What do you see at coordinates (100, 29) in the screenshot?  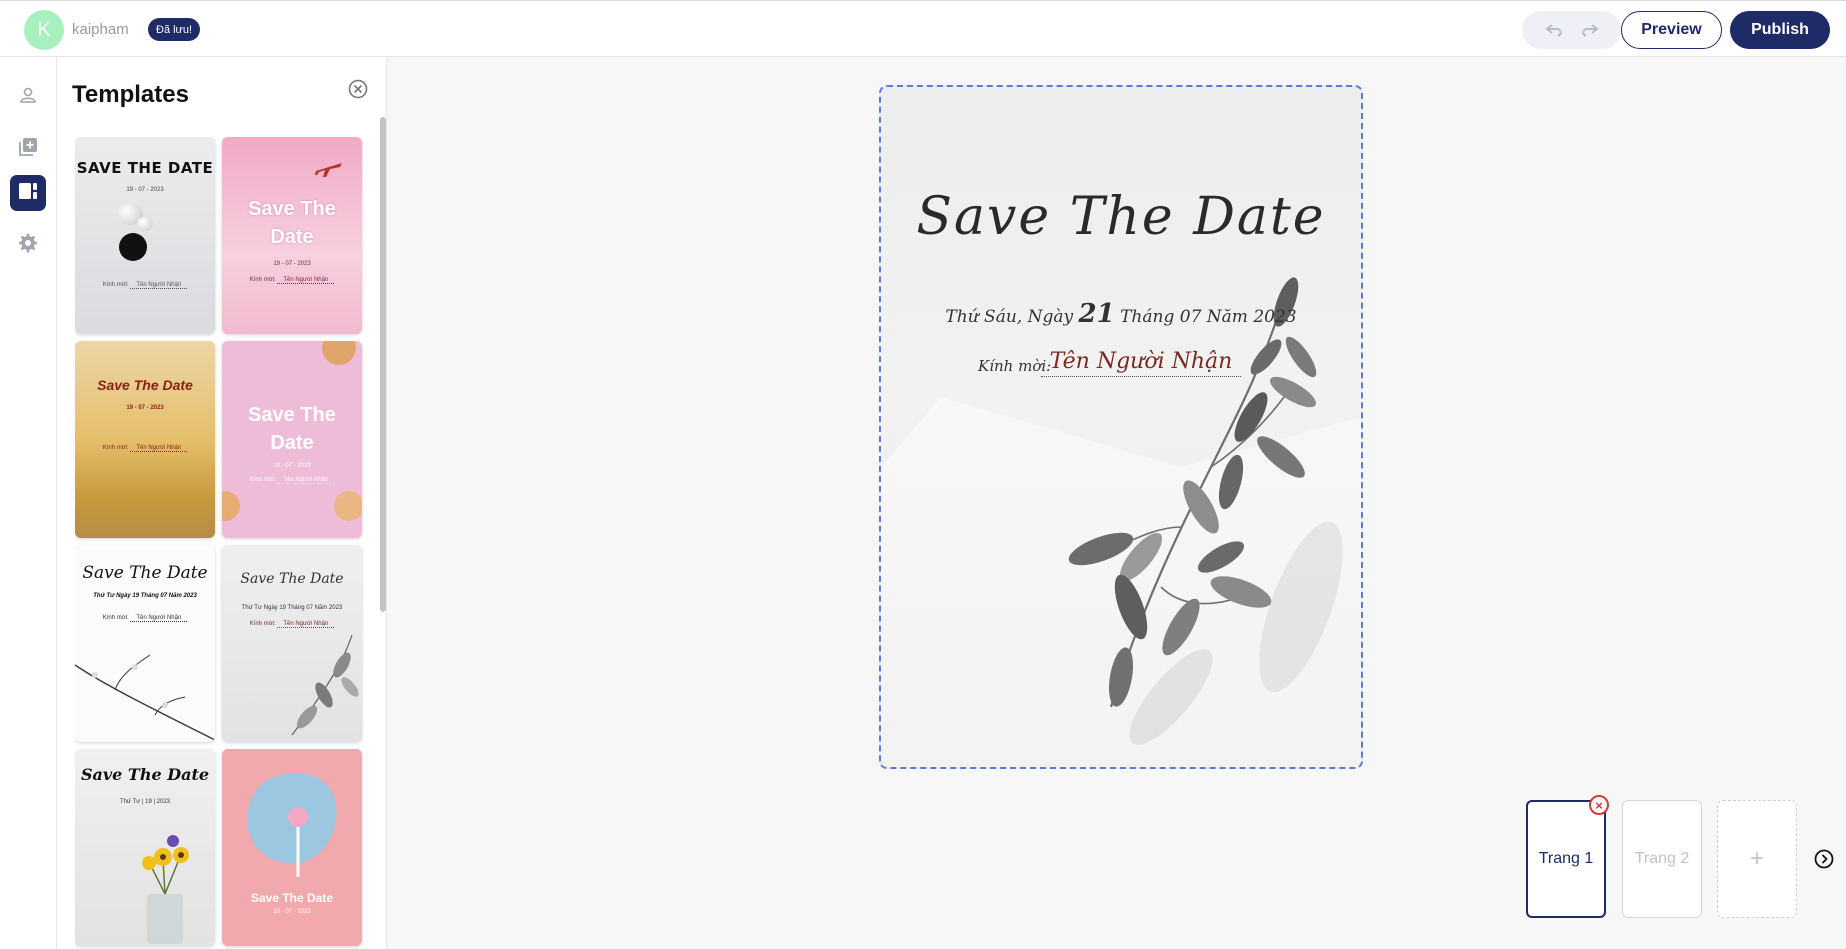 I see `username: kaipham` at bounding box center [100, 29].